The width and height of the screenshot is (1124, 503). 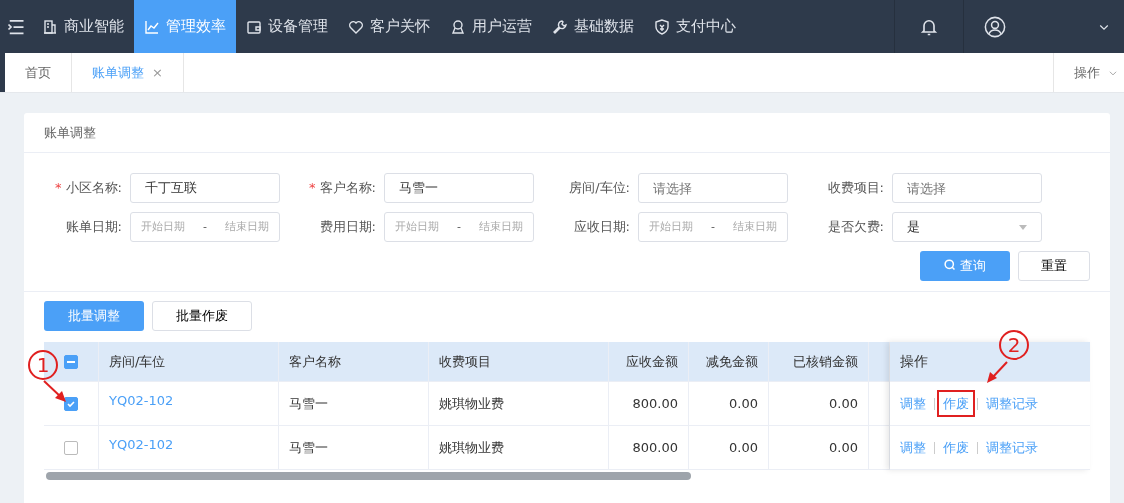 I want to click on building-icon, so click(x=50, y=26).